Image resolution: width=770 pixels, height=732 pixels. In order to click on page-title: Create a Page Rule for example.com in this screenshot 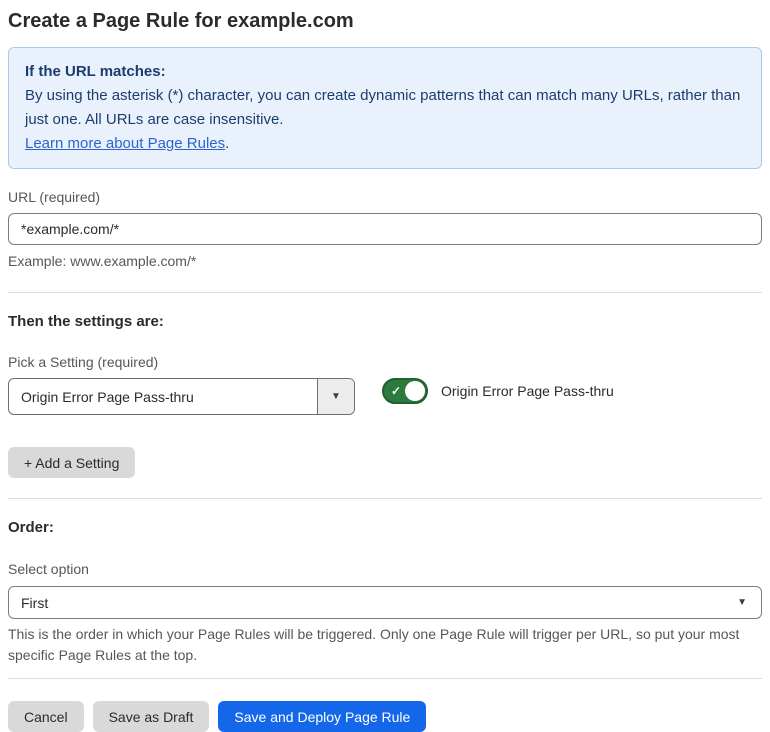, I will do `click(181, 21)`.